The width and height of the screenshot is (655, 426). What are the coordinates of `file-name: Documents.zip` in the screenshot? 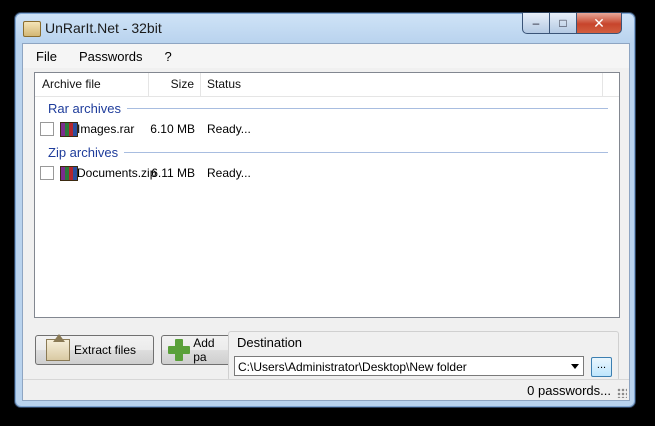 It's located at (117, 173).